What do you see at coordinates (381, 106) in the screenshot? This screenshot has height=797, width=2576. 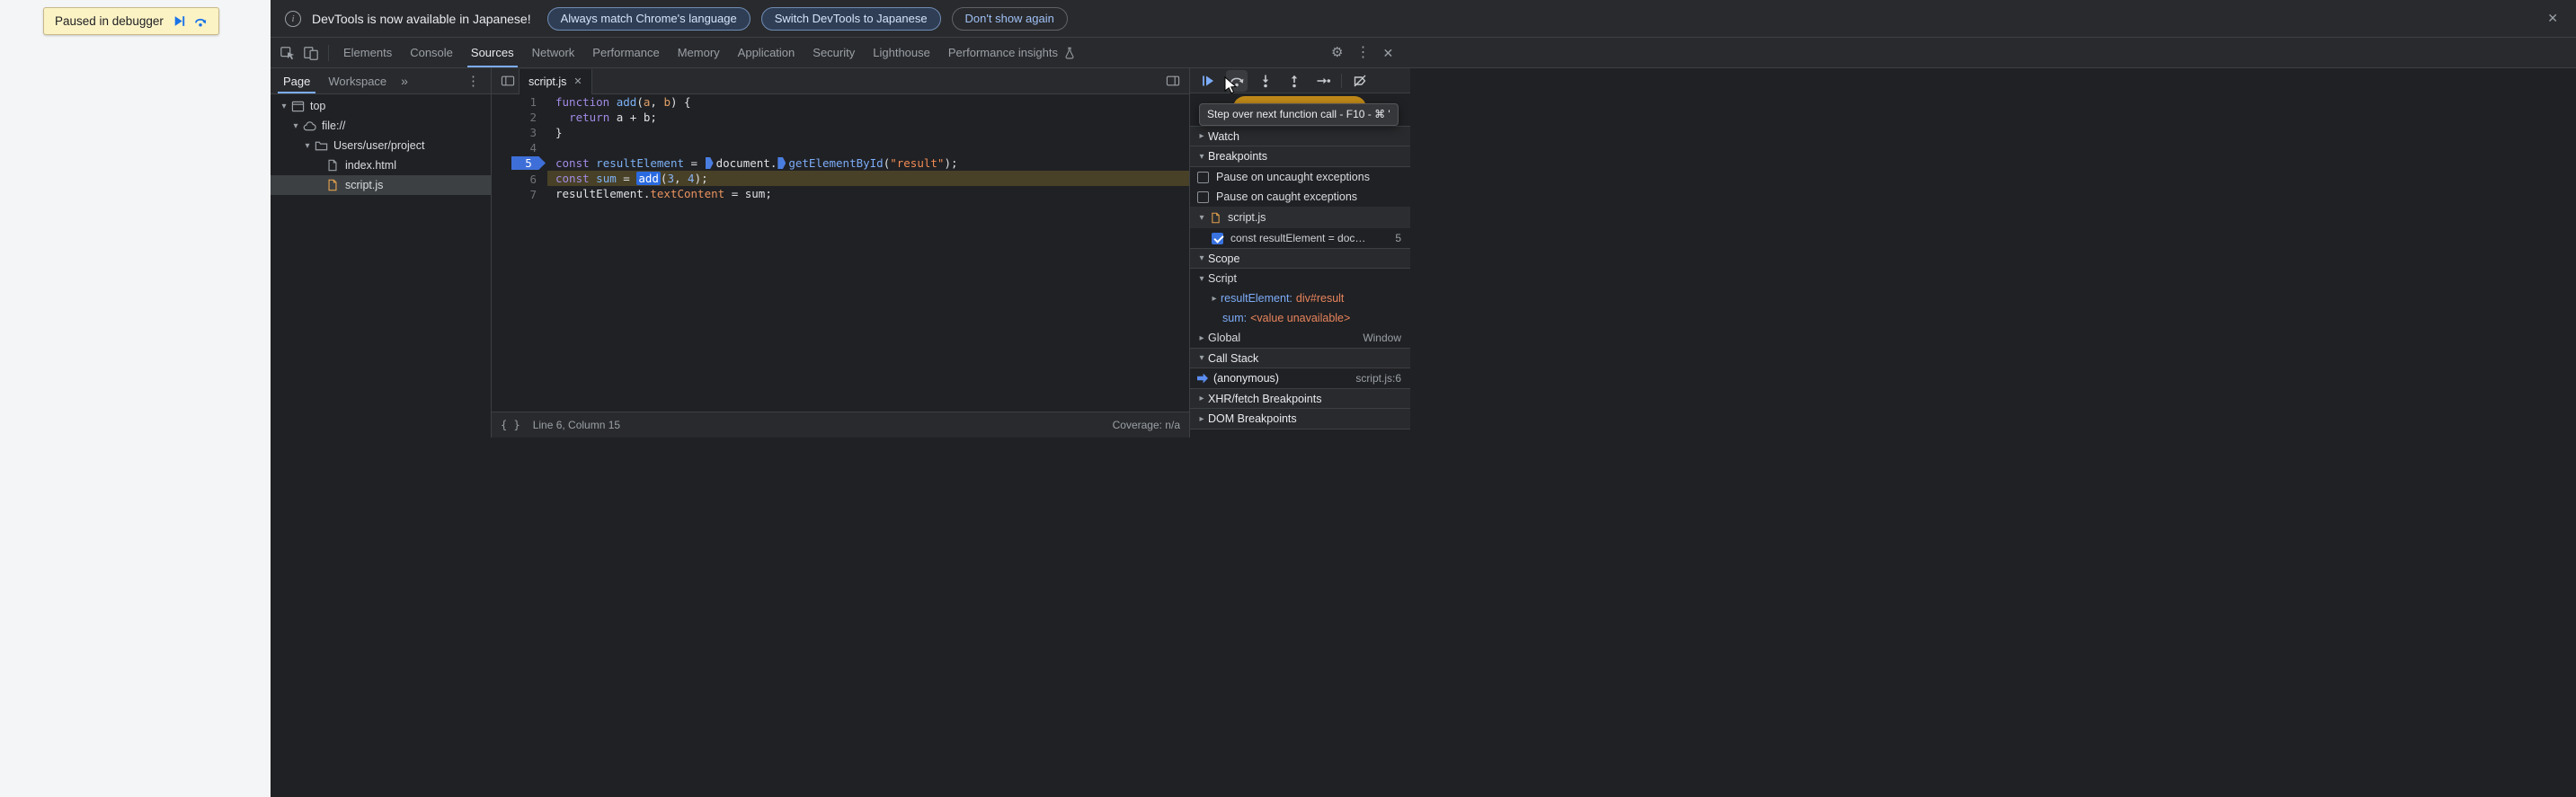 I see `tree-item-top: ▾ top` at bounding box center [381, 106].